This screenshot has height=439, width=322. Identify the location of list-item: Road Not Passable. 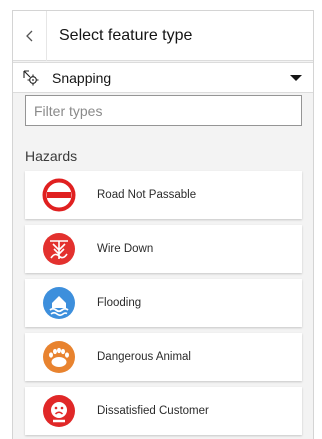
(163, 195).